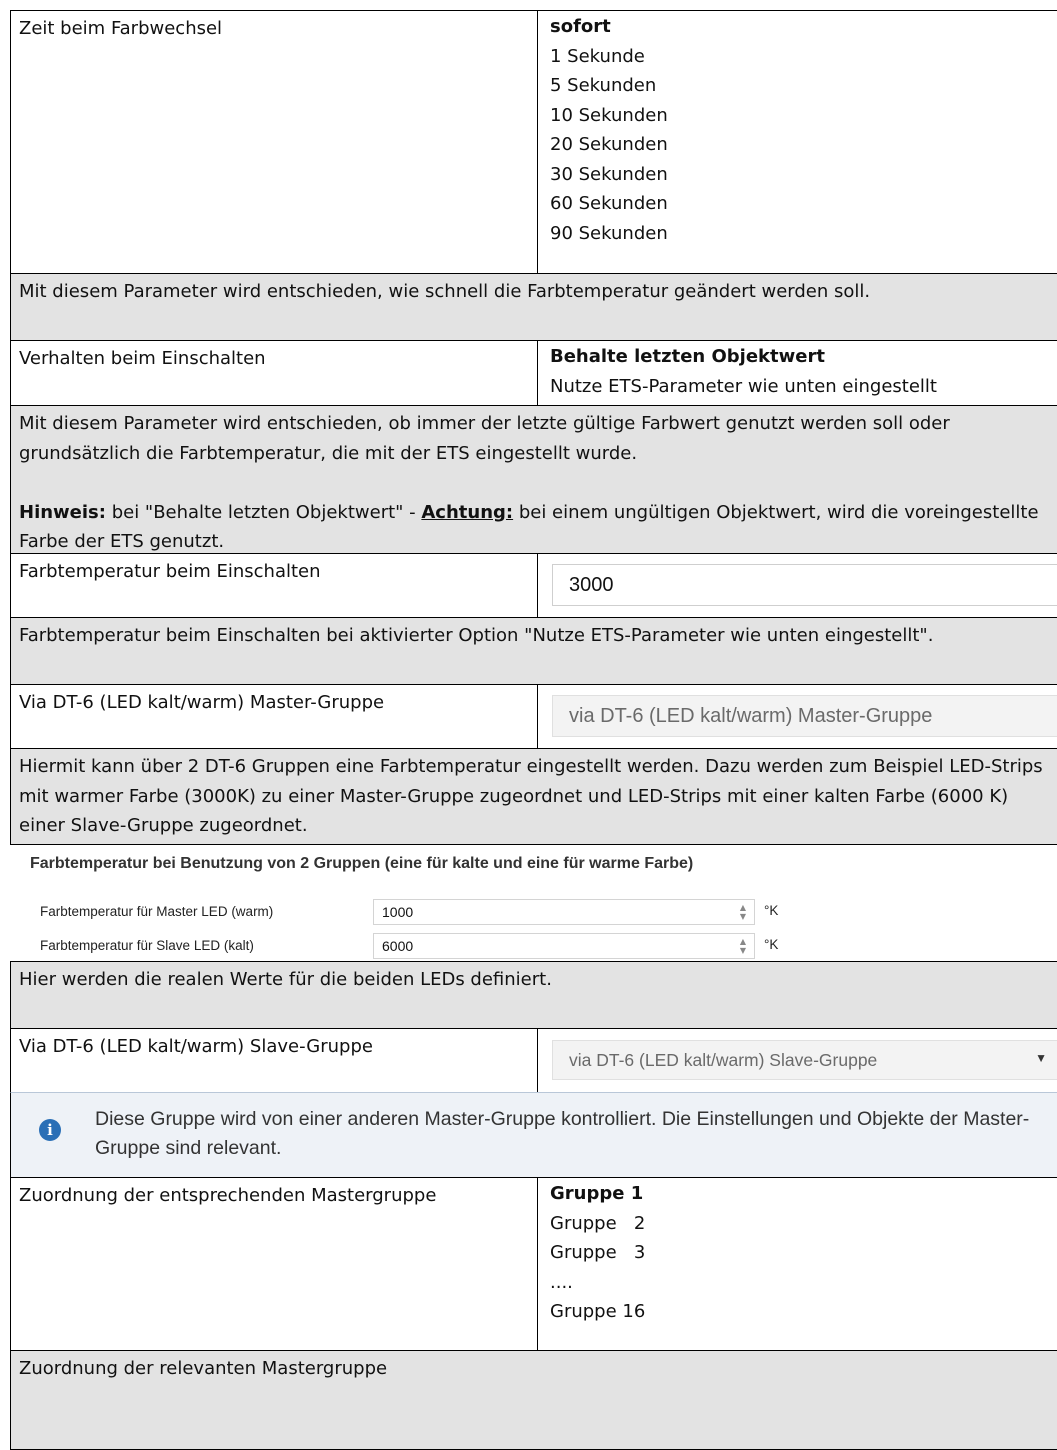 This screenshot has width=1057, height=1450. Describe the element at coordinates (597, 1193) in the screenshot. I see `option-default: Gruppe 1` at that location.